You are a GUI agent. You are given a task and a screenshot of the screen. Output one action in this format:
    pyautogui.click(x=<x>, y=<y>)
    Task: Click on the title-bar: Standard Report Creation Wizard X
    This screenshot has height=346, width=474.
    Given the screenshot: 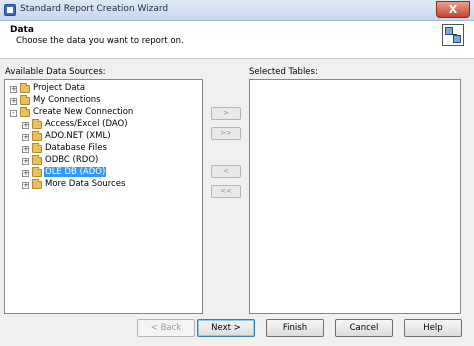 What is the action you would take?
    pyautogui.click(x=237, y=10)
    